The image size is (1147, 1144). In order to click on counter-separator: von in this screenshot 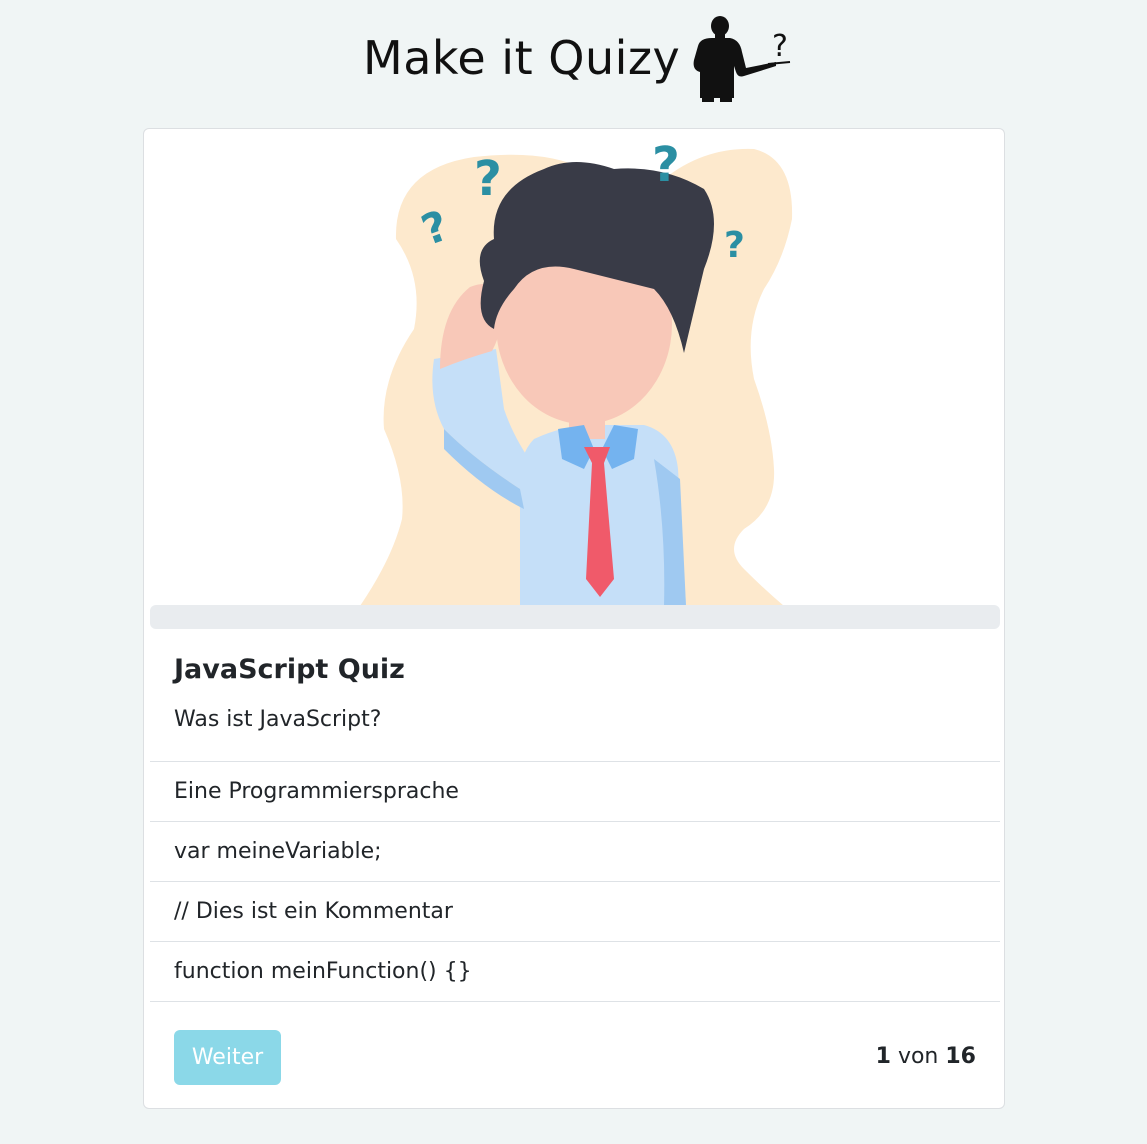, I will do `click(918, 1056)`.